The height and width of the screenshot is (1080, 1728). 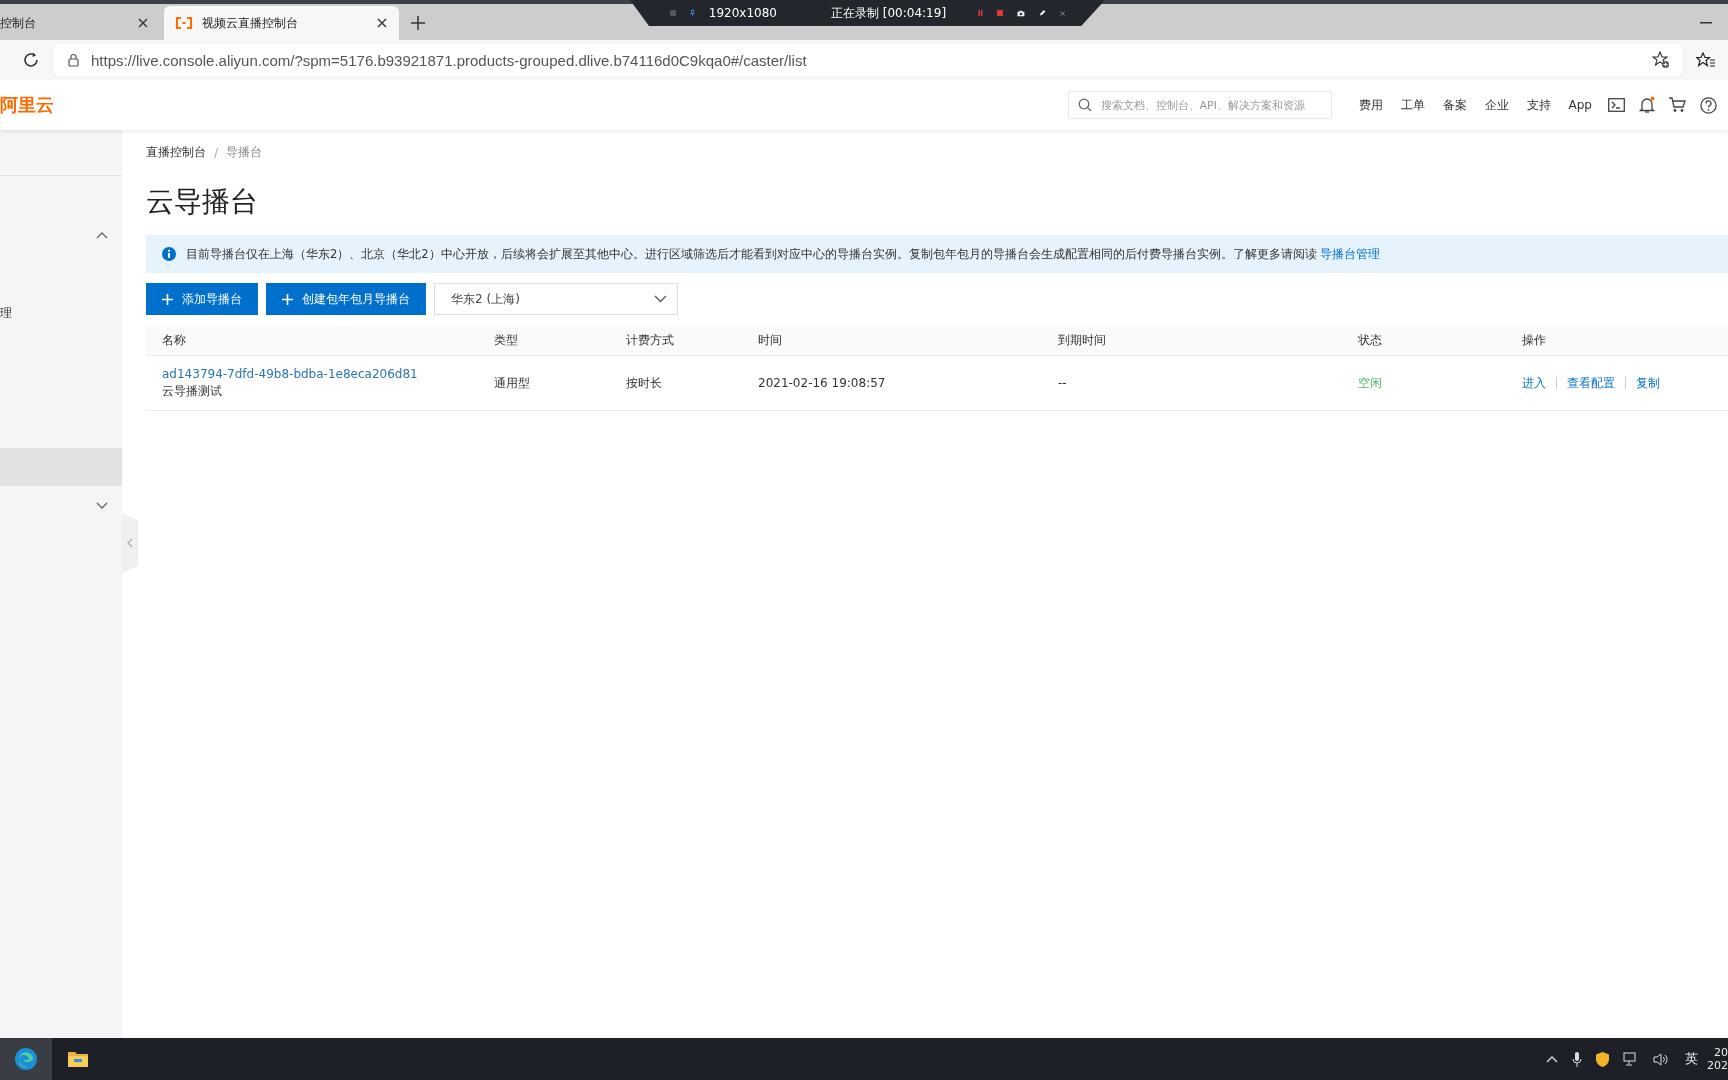 What do you see at coordinates (1412, 105) in the screenshot?
I see `header-link: 工单` at bounding box center [1412, 105].